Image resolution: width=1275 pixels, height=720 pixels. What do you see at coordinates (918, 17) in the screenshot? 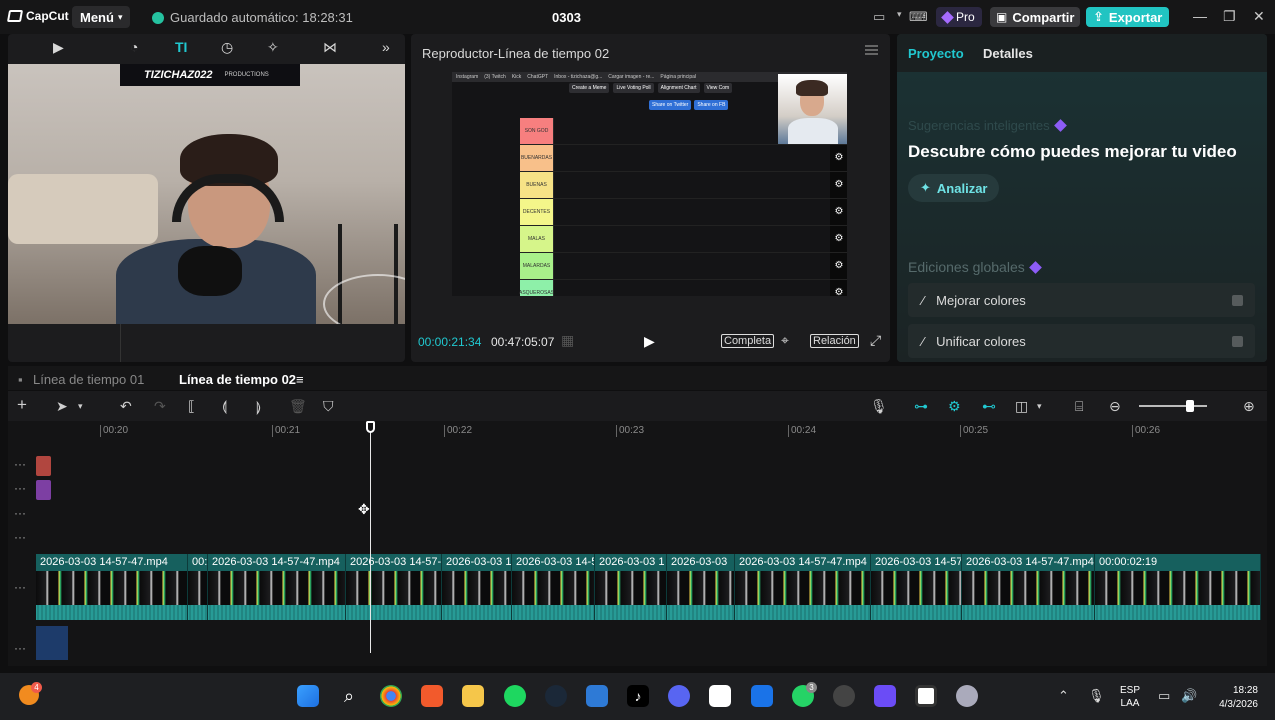
I see `keyboard-icon: ⌨` at bounding box center [918, 17].